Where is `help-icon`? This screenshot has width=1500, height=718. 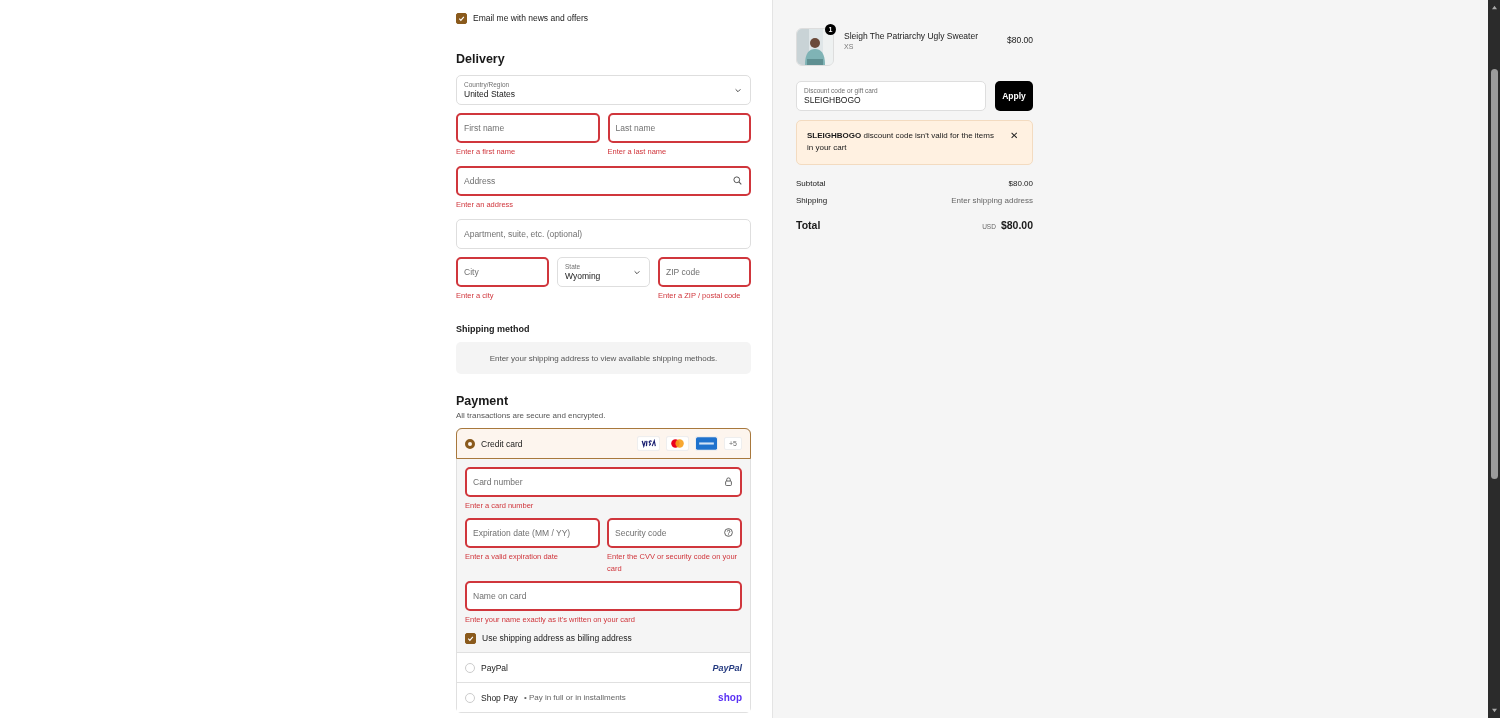
help-icon is located at coordinates (728, 532).